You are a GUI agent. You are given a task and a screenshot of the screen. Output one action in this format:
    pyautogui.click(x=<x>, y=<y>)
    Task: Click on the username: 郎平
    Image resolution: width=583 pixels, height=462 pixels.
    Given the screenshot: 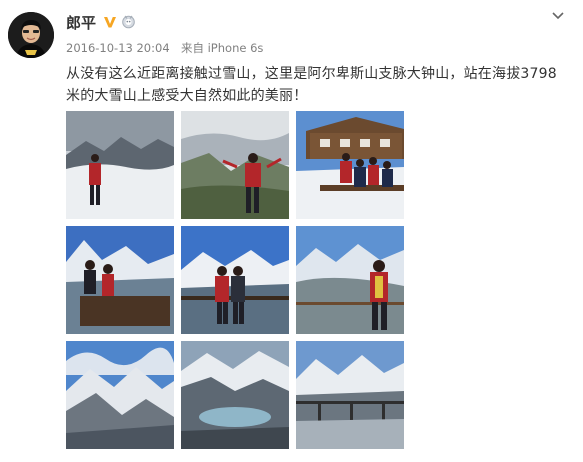 What is the action you would take?
    pyautogui.click(x=81, y=23)
    